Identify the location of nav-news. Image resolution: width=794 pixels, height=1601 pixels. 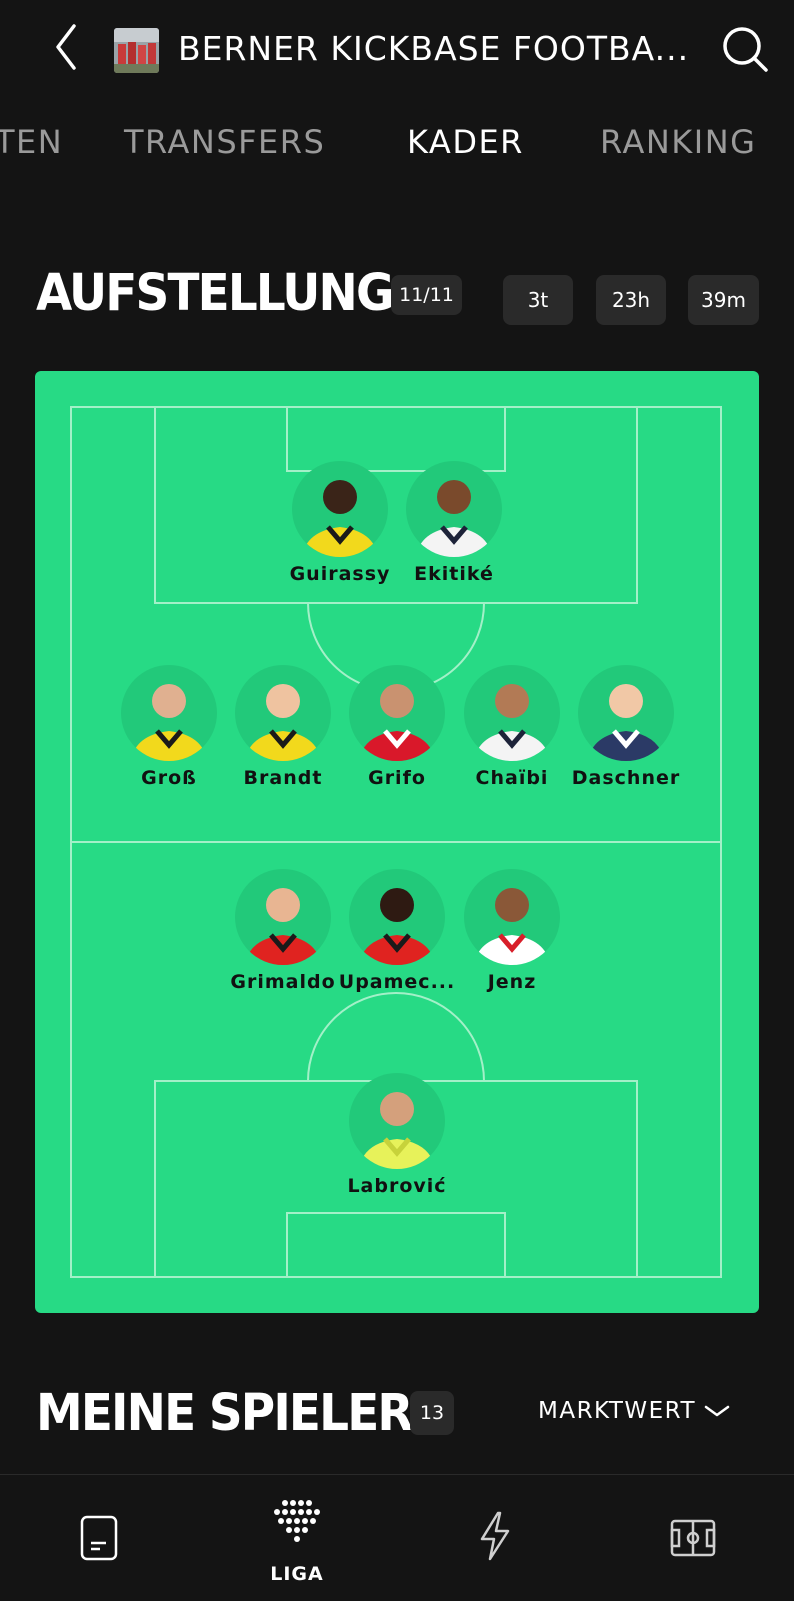
(99, 1538).